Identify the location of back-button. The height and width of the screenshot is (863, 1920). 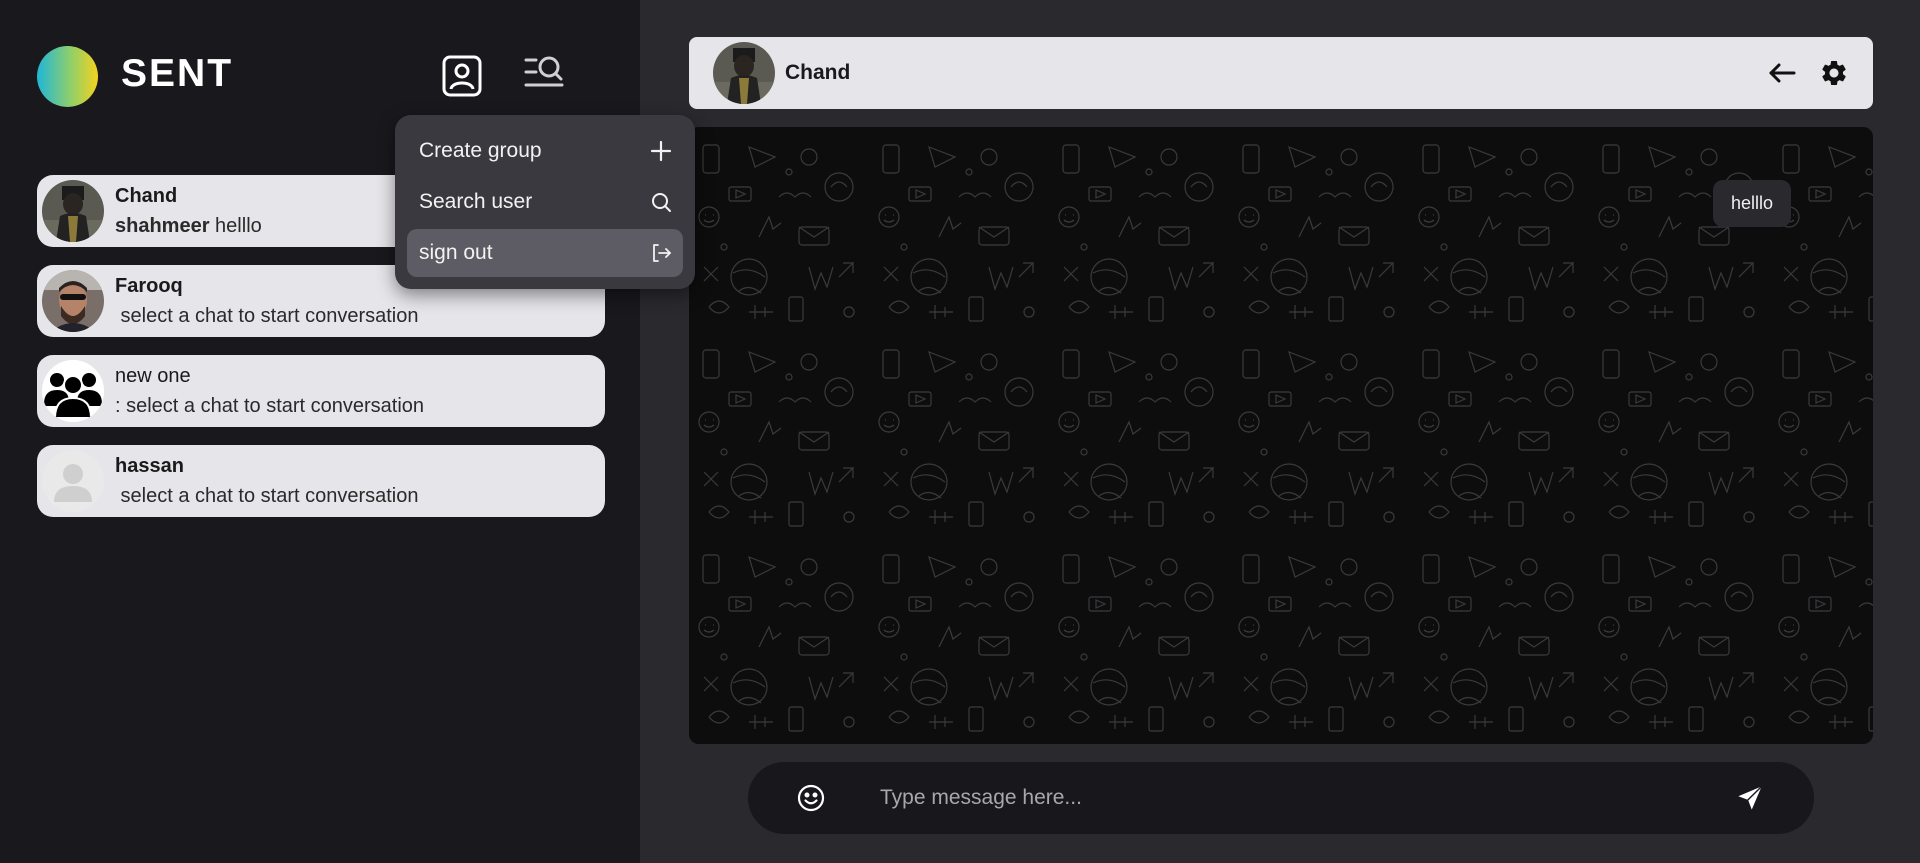
(1782, 73).